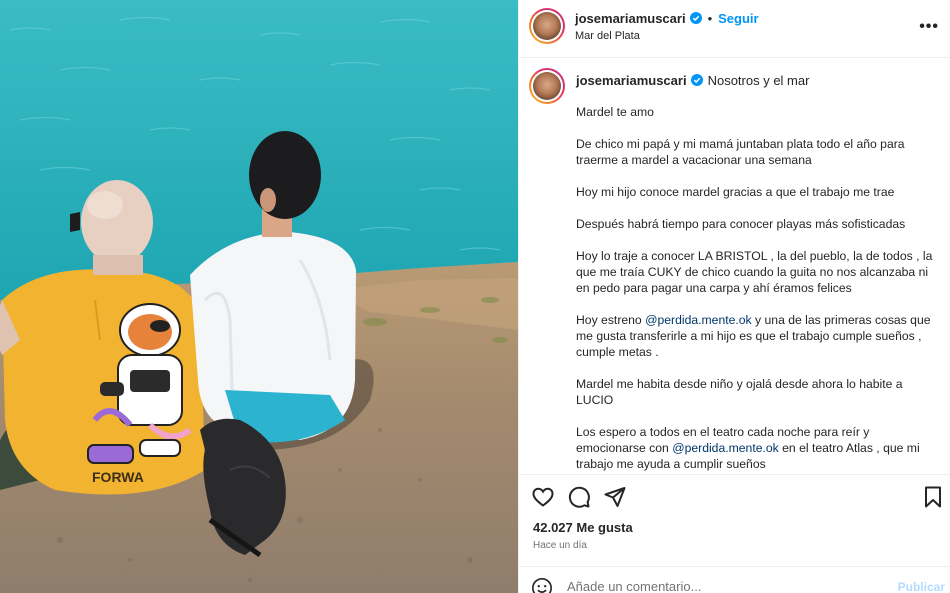 Image resolution: width=950 pixels, height=593 pixels. I want to click on comment-box: Publicar, so click(734, 579).